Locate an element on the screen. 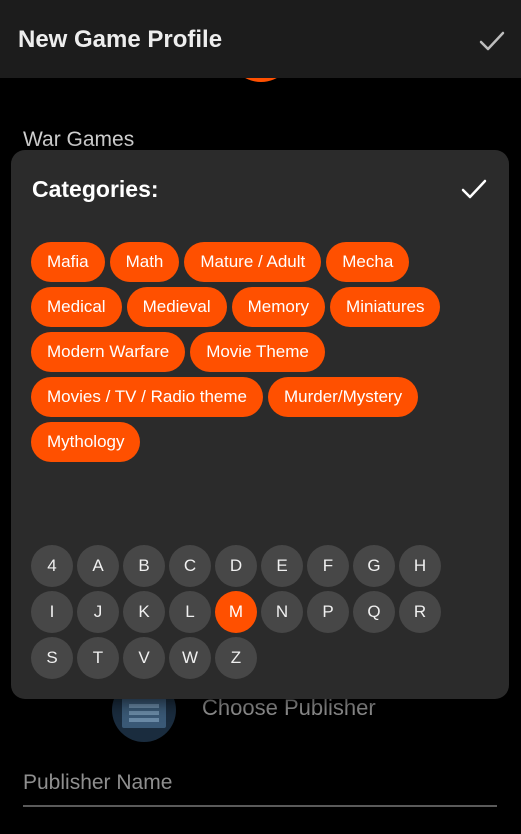 This screenshot has height=834, width=521. publisher-name-underline is located at coordinates (260, 806).